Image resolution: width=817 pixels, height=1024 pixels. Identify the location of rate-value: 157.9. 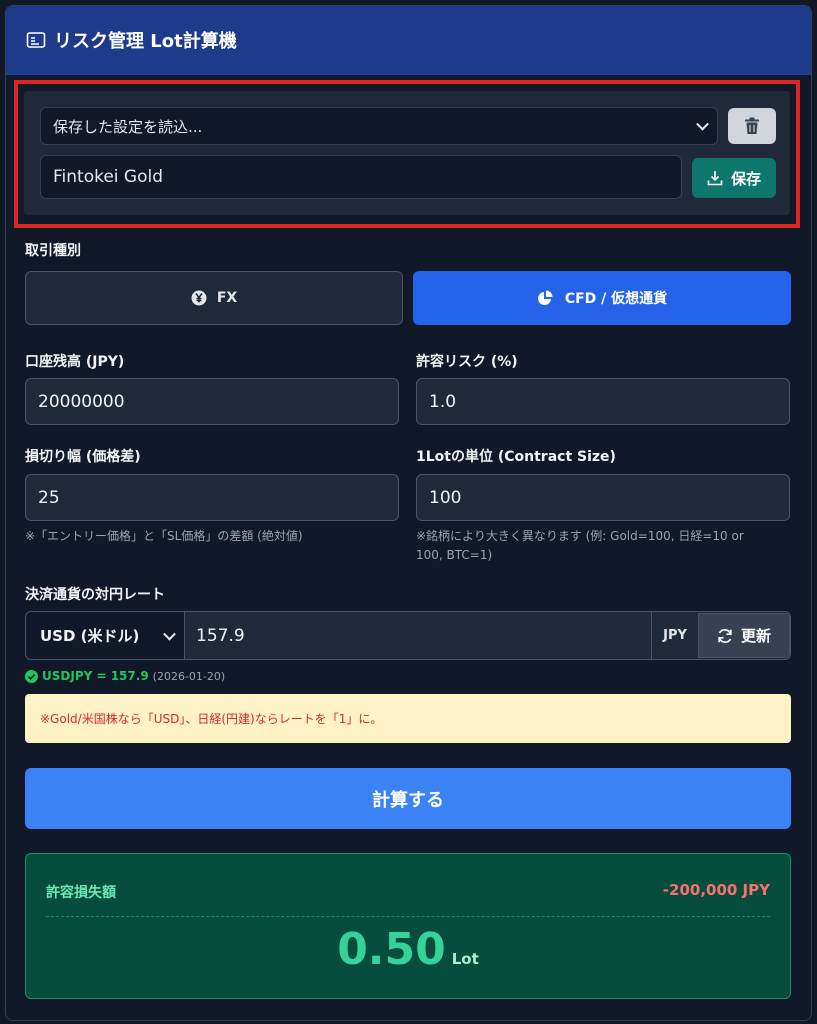
(220, 635).